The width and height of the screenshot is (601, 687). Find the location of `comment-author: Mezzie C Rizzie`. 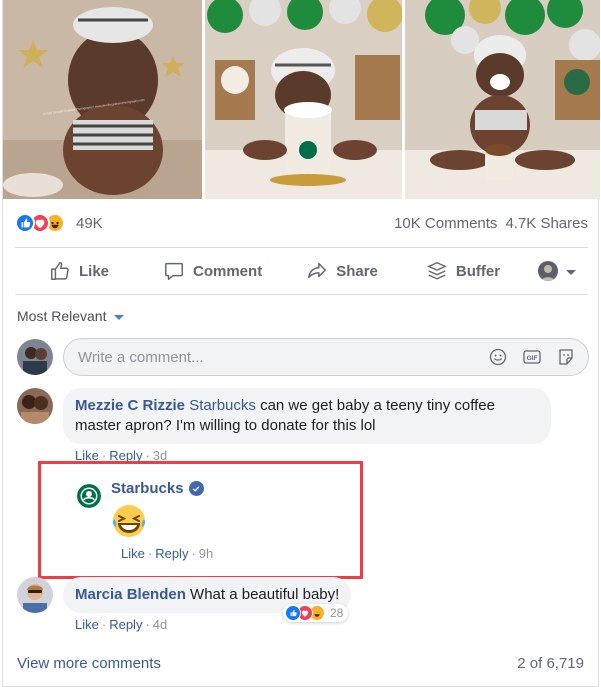

comment-author: Mezzie C Rizzie is located at coordinates (130, 405).